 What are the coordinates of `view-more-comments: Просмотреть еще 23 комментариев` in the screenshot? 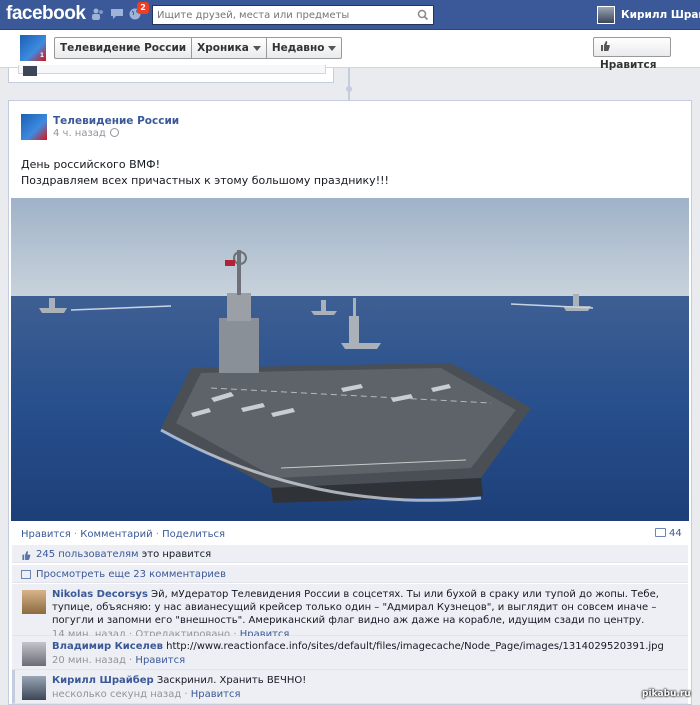 It's located at (350, 573).